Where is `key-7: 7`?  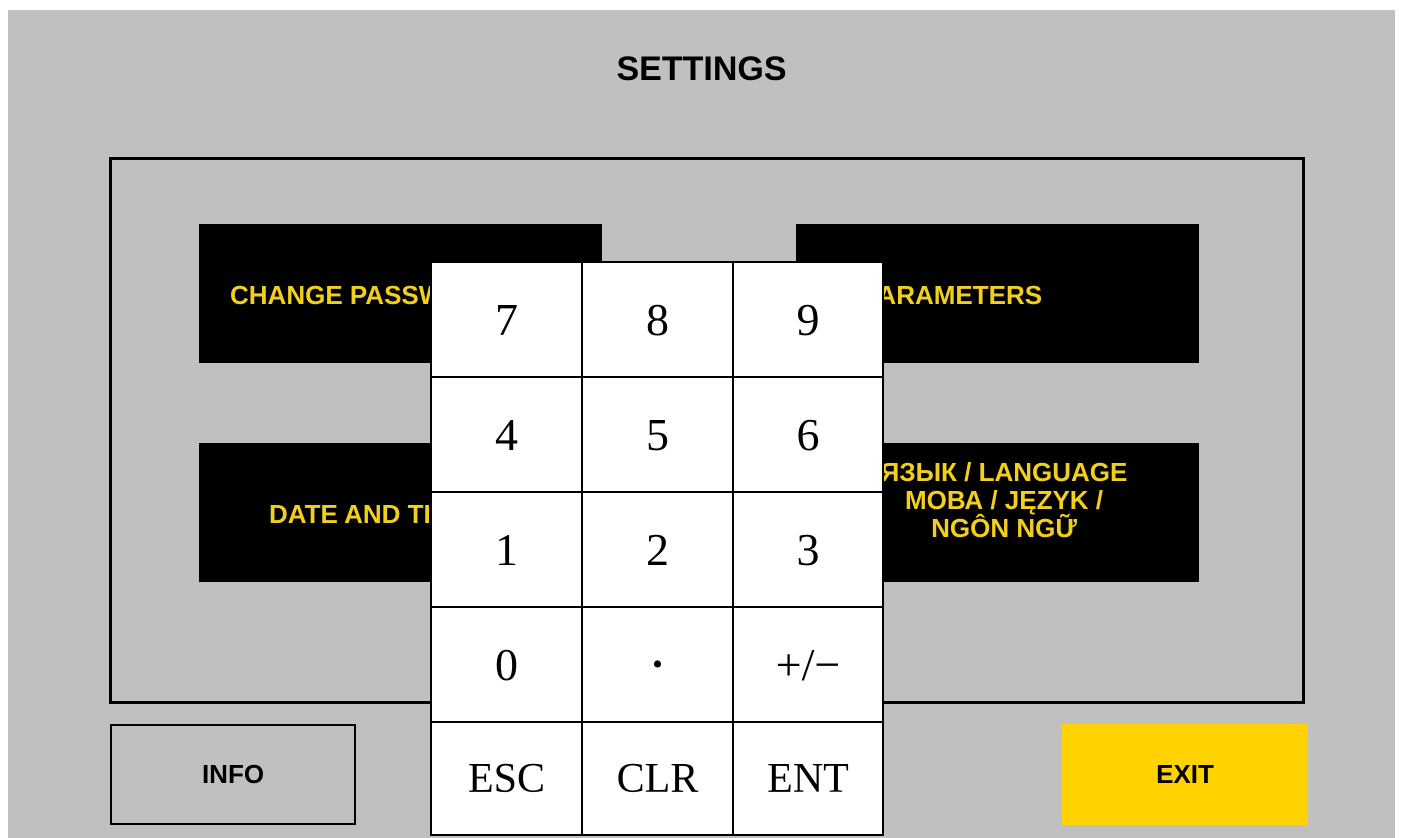
key-7: 7 is located at coordinates (507, 320).